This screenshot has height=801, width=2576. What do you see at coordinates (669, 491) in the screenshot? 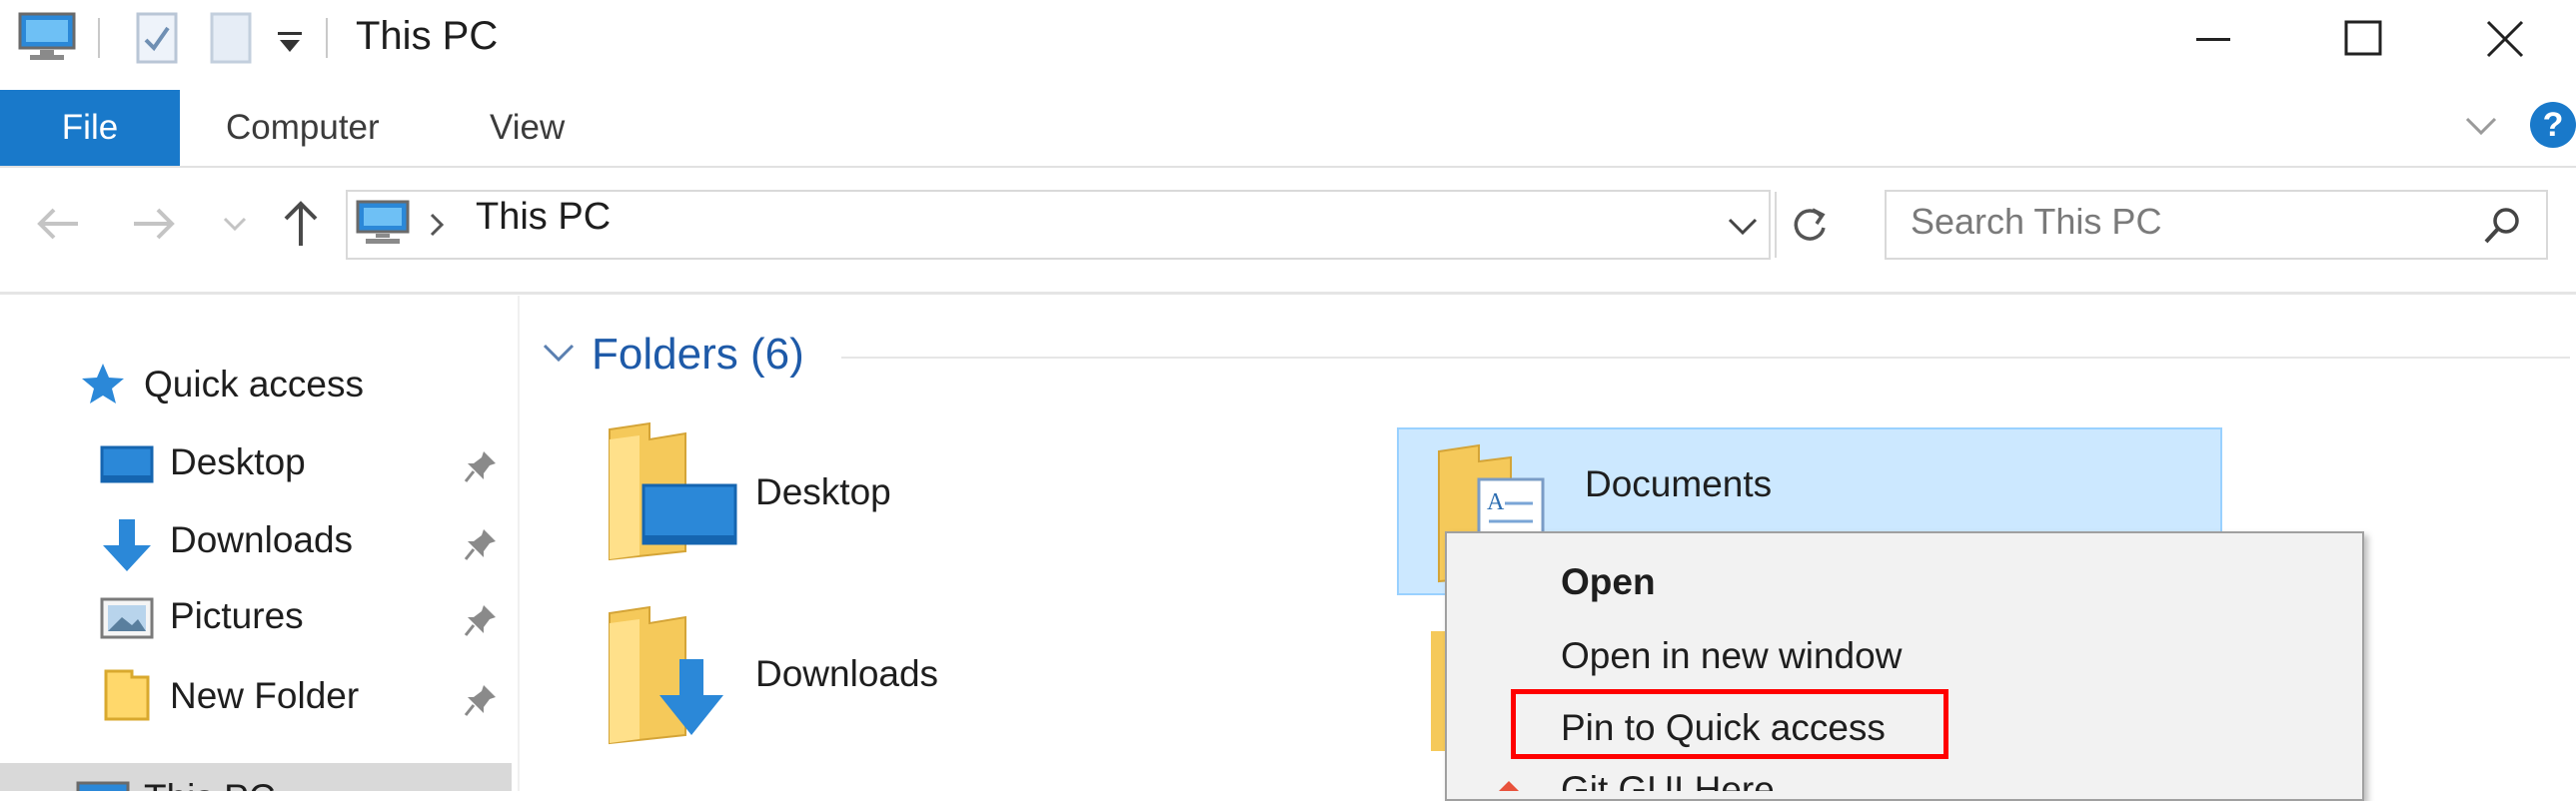
I see `desktop-folder-icon` at bounding box center [669, 491].